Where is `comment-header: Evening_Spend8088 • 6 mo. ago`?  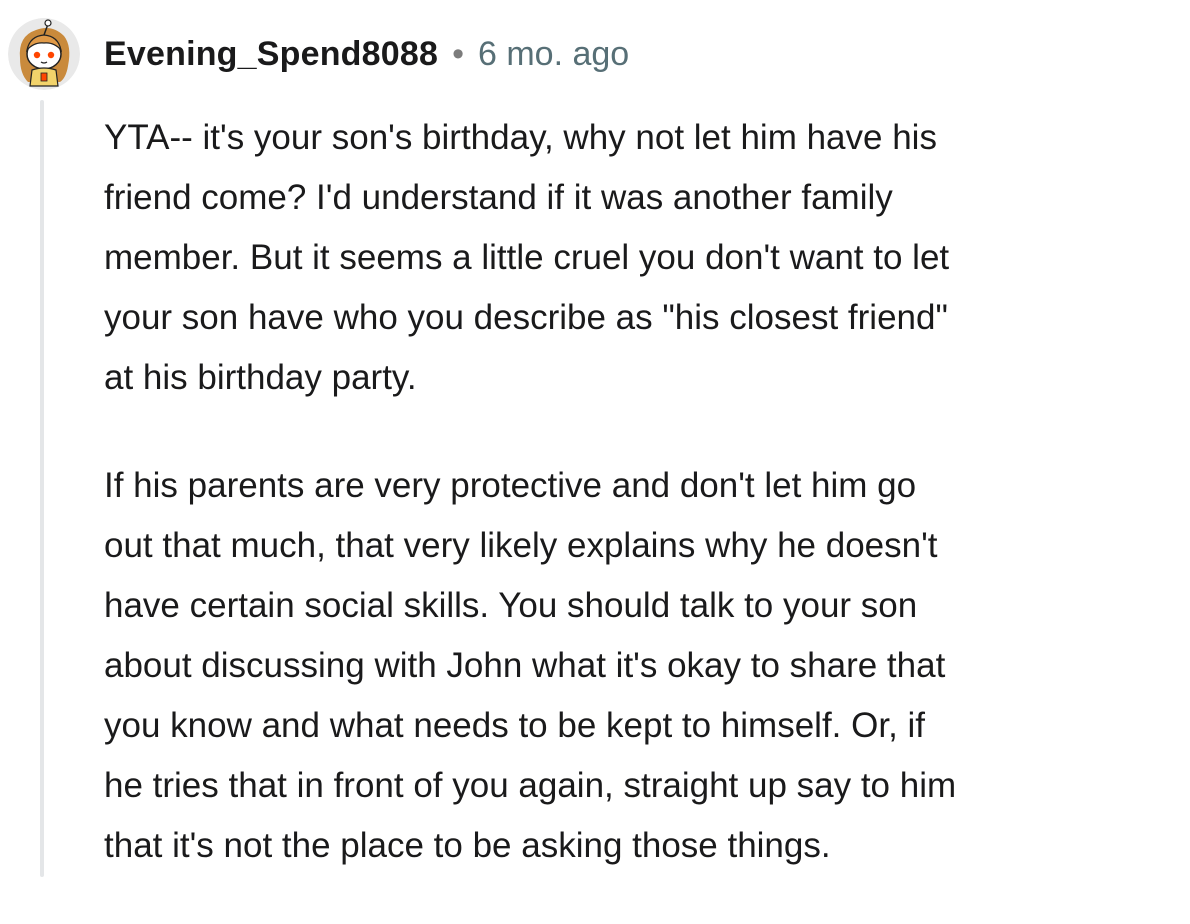 comment-header: Evening_Spend8088 • 6 mo. ago is located at coordinates (318, 54).